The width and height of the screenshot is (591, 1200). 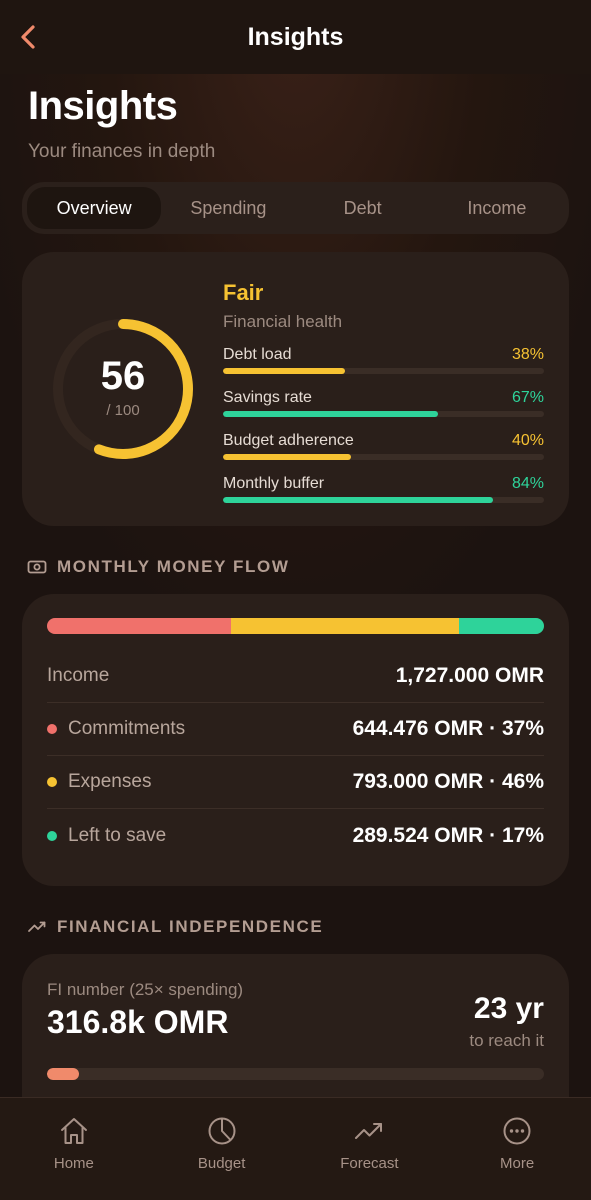 What do you see at coordinates (173, 566) in the screenshot?
I see `section-title: MONTHLY MONEY FLOW` at bounding box center [173, 566].